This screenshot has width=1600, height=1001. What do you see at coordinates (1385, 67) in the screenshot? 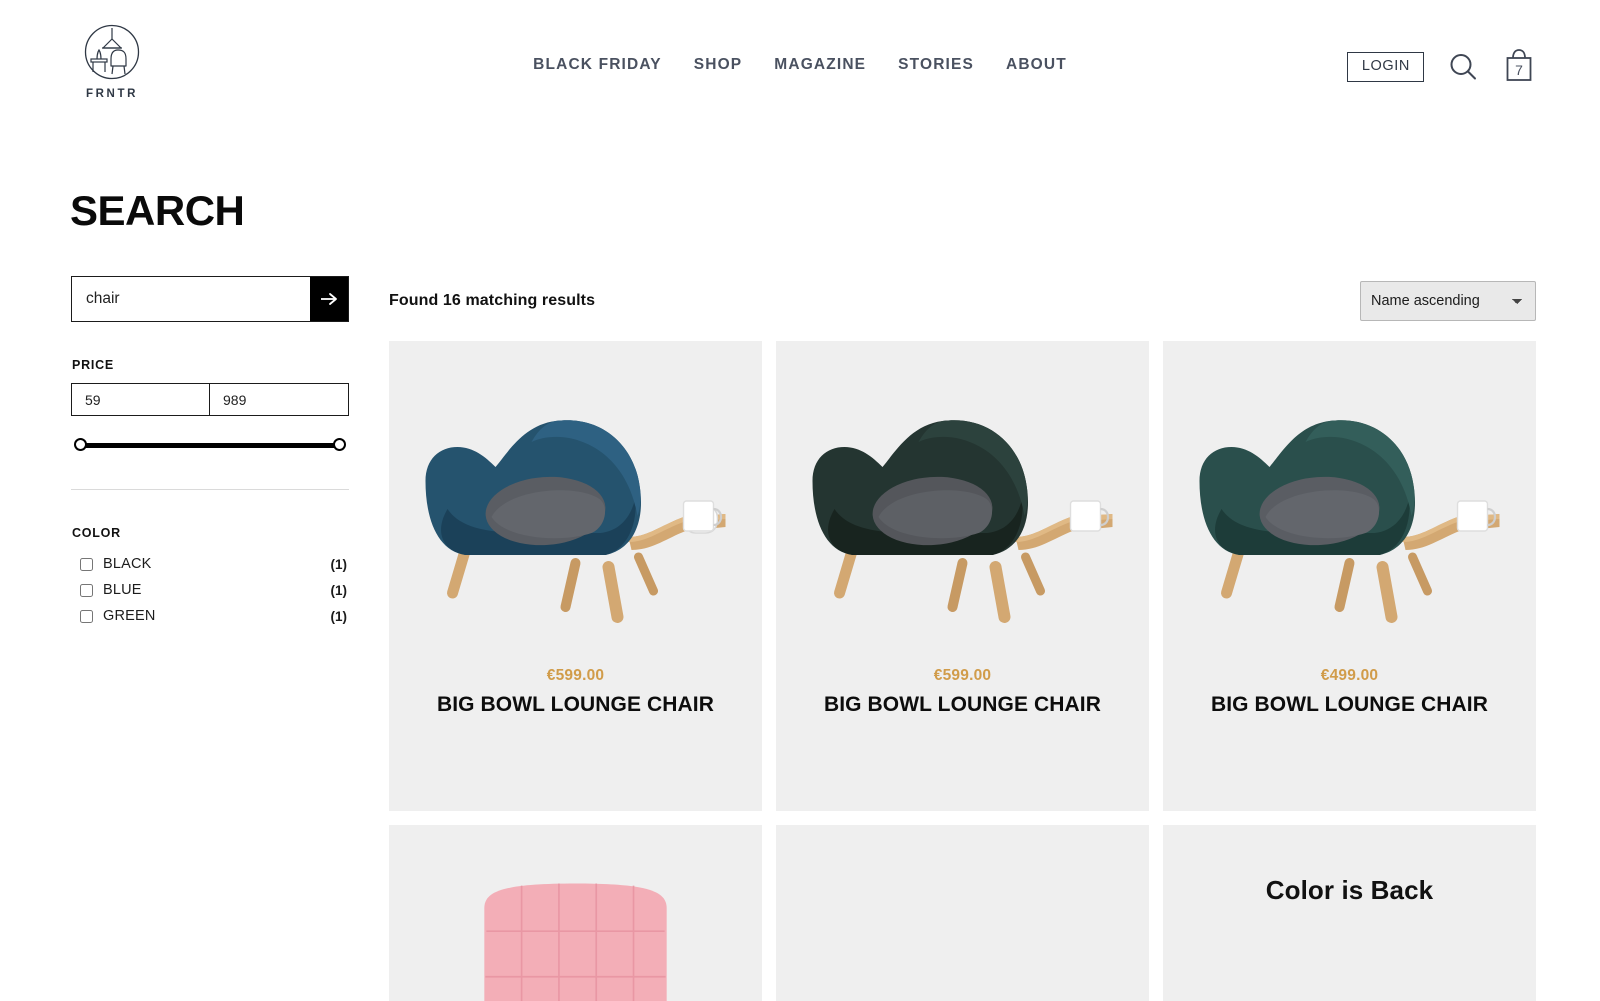
I see `login-button: LOGIN` at bounding box center [1385, 67].